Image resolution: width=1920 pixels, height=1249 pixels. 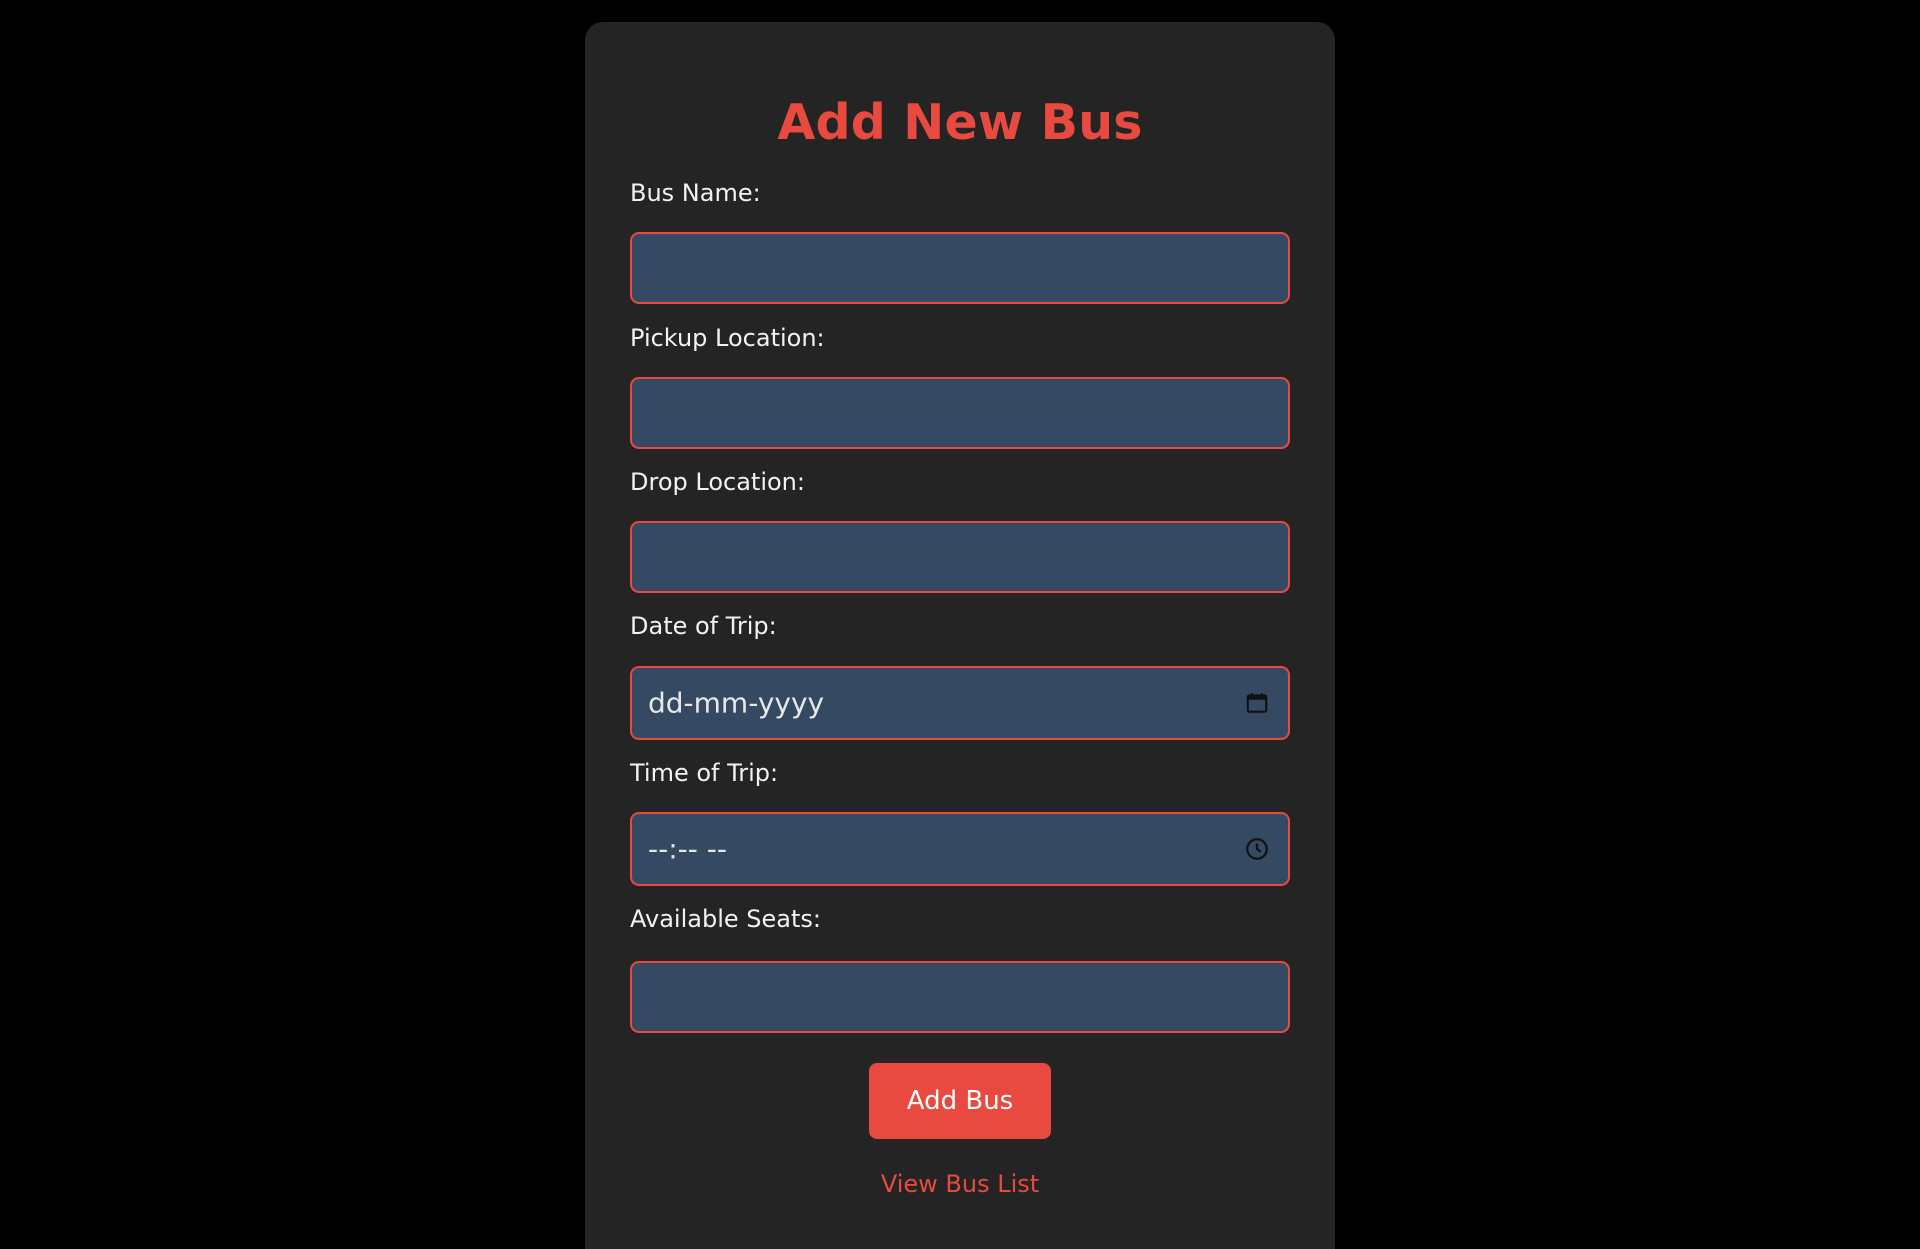 What do you see at coordinates (960, 122) in the screenshot?
I see `page-title: Add New Bus` at bounding box center [960, 122].